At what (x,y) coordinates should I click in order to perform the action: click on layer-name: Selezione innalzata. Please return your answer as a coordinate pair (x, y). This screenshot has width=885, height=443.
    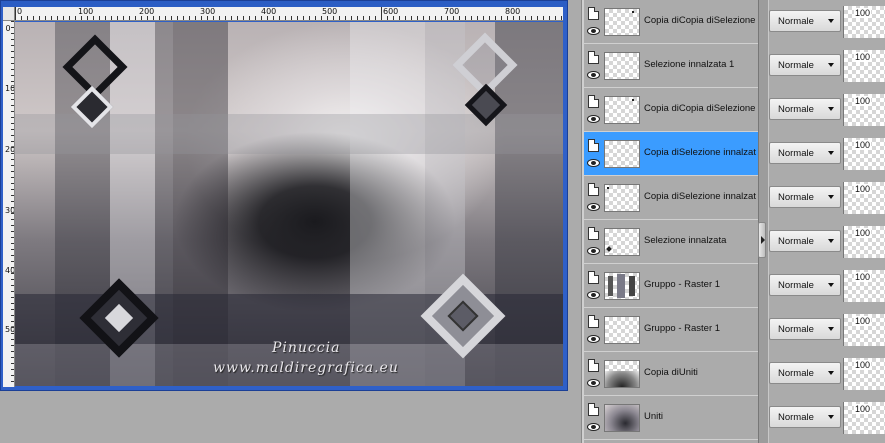
    Looking at the image, I should click on (700, 241).